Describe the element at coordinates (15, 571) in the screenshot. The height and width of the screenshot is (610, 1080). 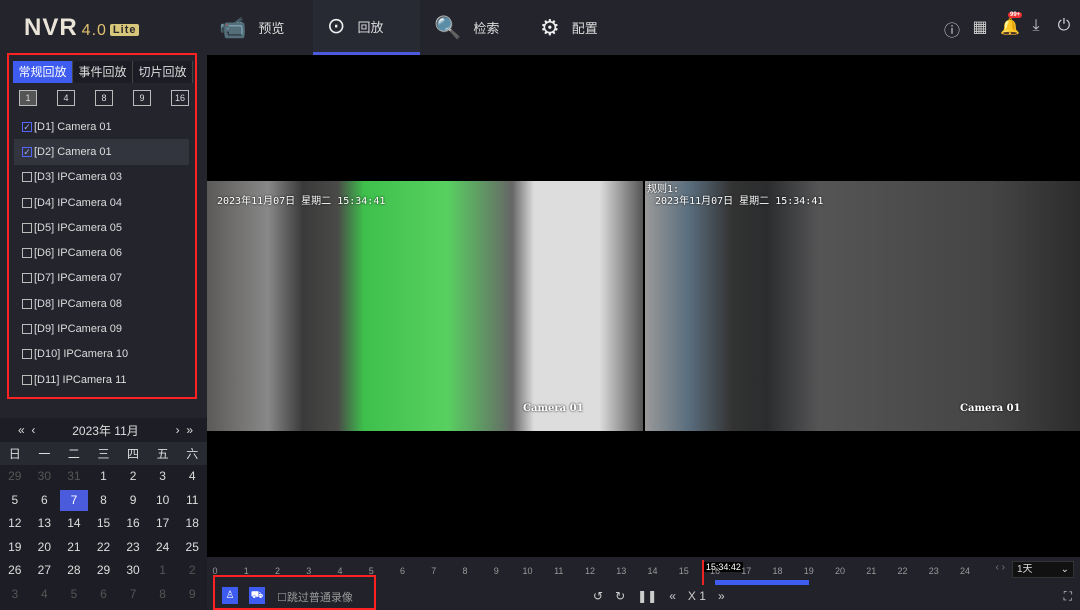
I see `calendar-day: 26` at that location.